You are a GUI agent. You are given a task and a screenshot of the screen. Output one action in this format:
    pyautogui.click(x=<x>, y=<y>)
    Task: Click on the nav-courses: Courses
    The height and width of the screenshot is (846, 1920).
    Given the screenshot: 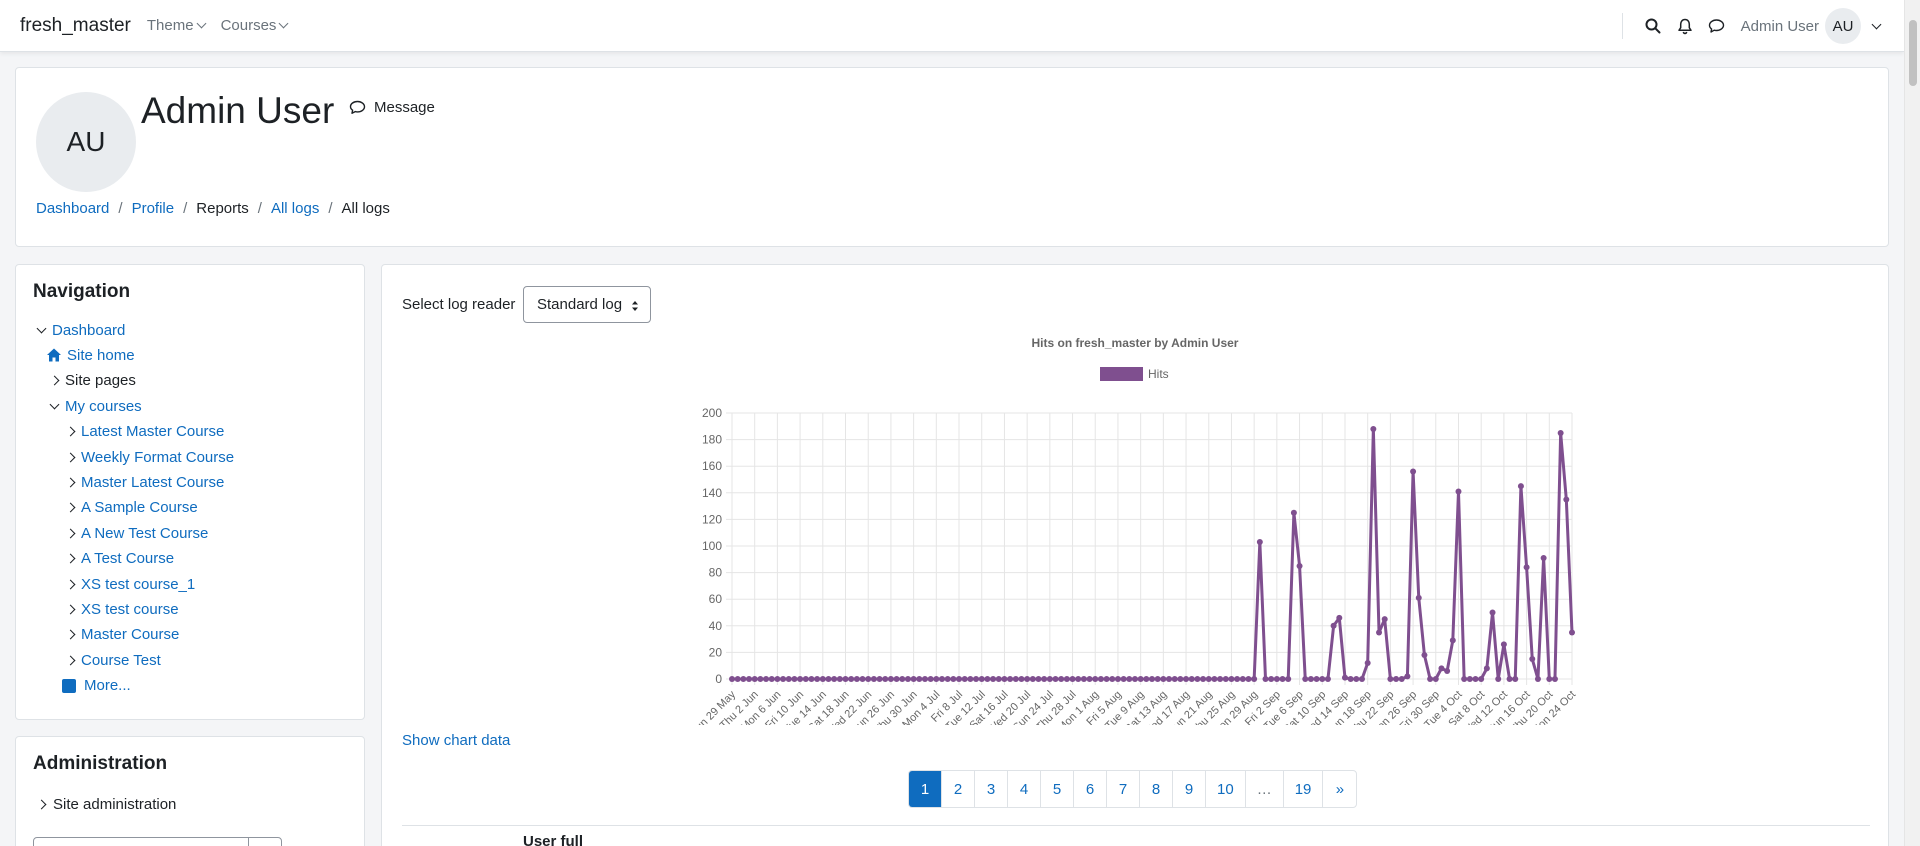 What is the action you would take?
    pyautogui.click(x=255, y=25)
    